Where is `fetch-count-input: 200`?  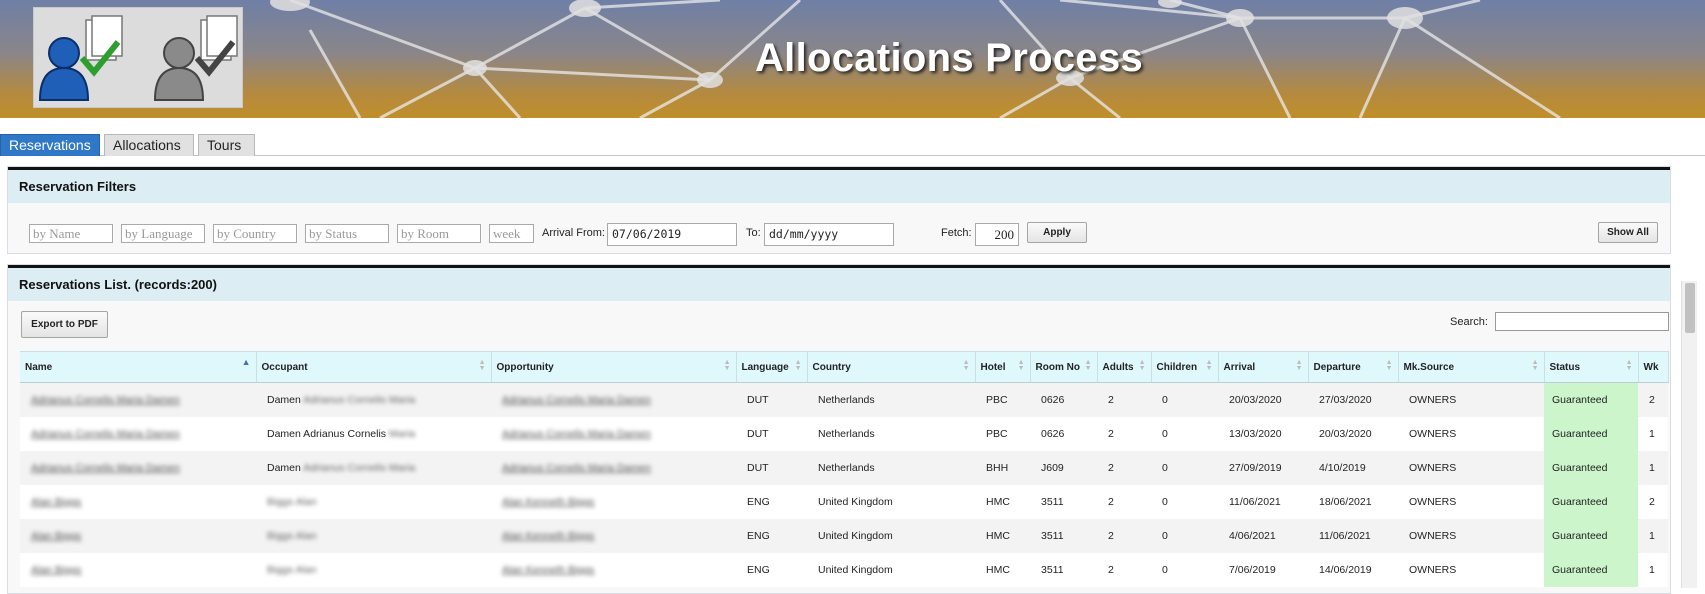 fetch-count-input: 200 is located at coordinates (997, 234).